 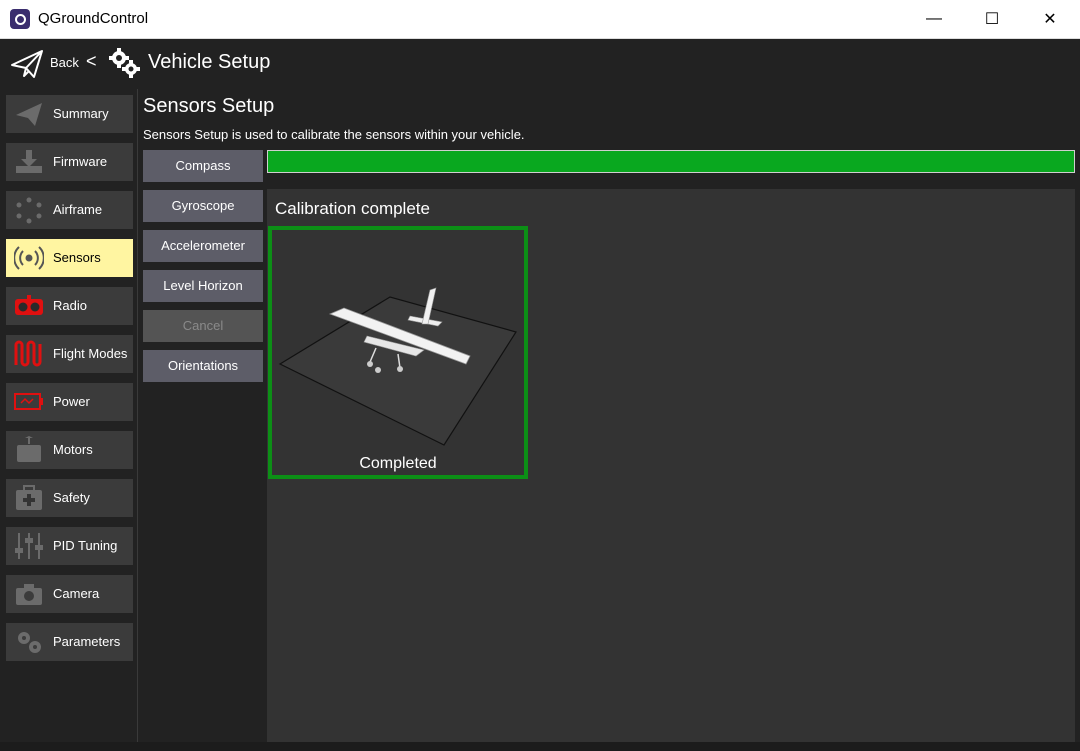 I want to click on sidebar-item-label: Sensors, so click(x=77, y=257).